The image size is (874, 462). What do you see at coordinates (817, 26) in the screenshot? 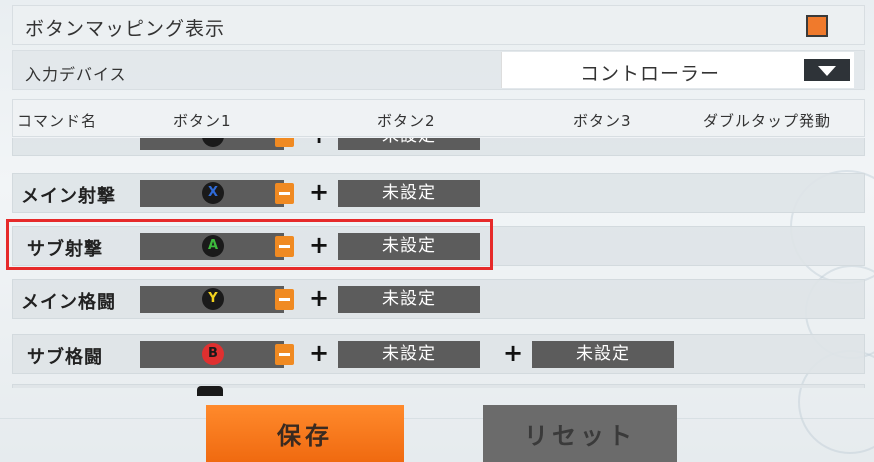
I see `button-mapping-checkbox` at bounding box center [817, 26].